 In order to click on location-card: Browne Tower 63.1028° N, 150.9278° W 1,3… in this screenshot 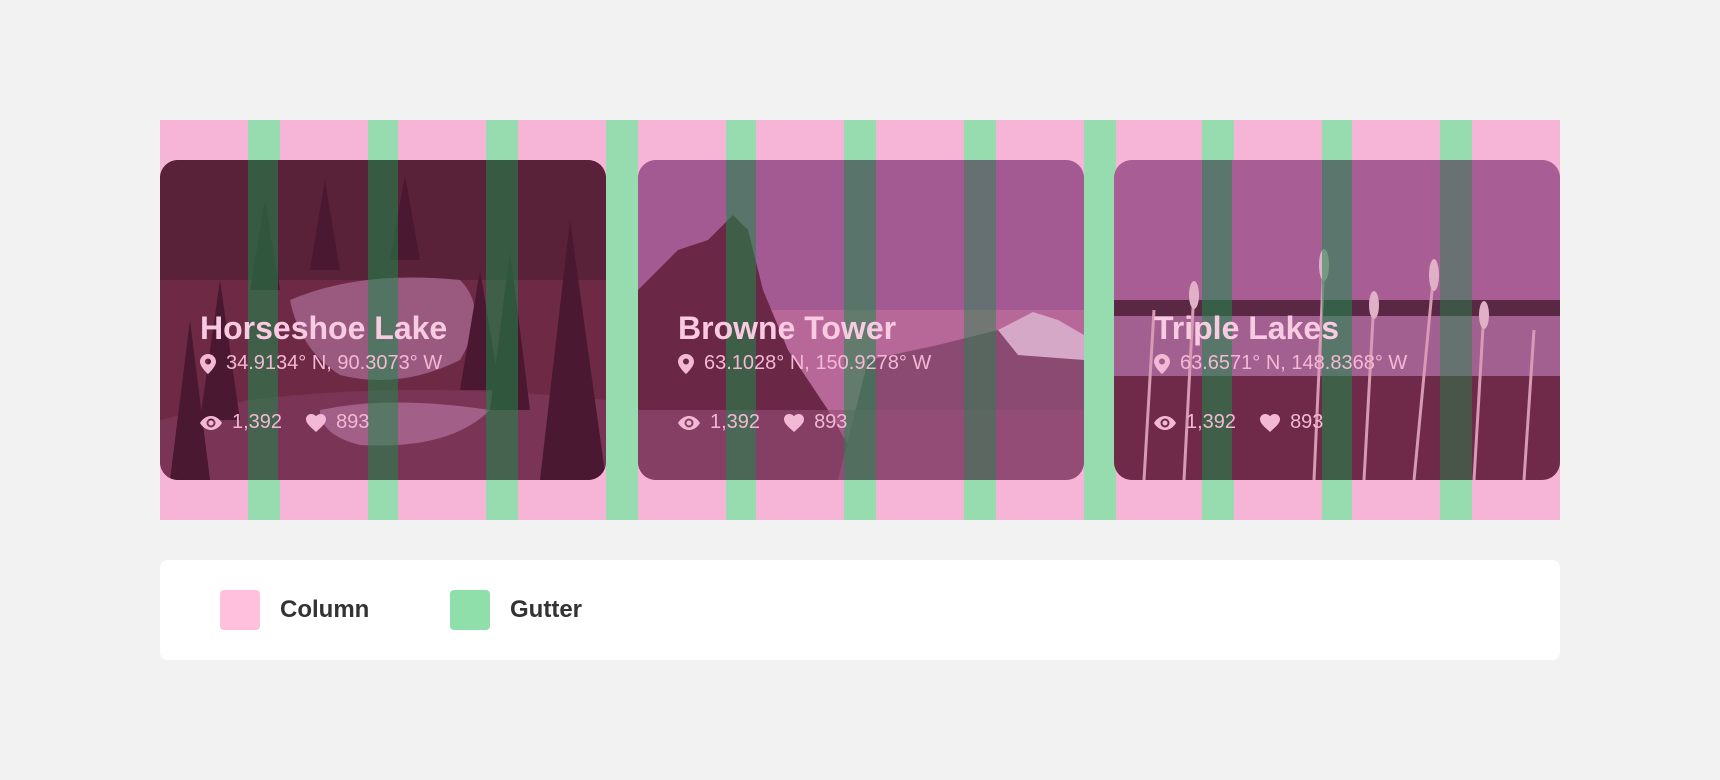, I will do `click(861, 320)`.